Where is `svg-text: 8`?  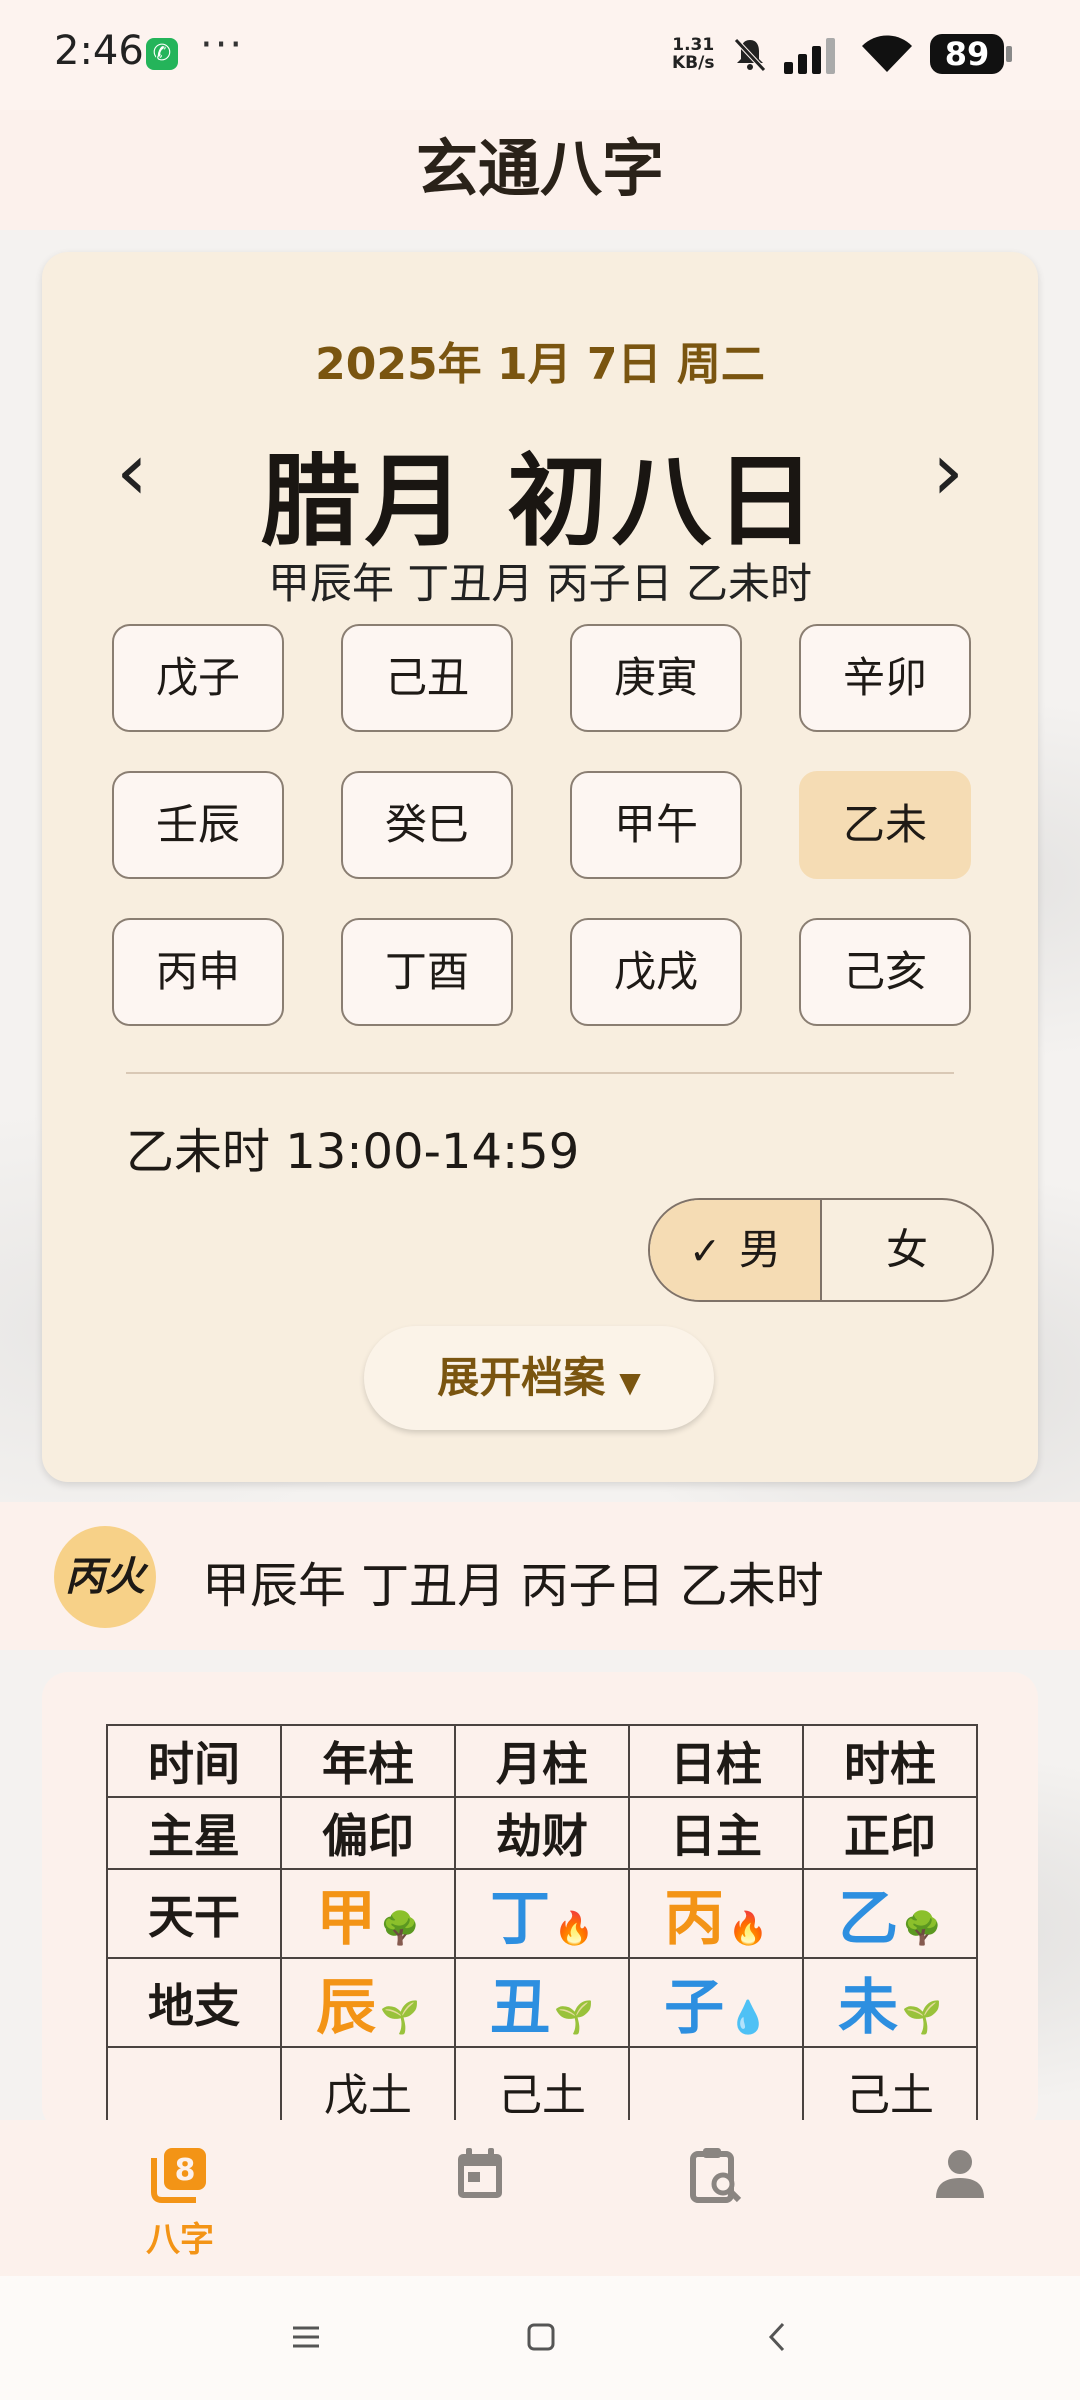
svg-text: 8 is located at coordinates (185, 2170).